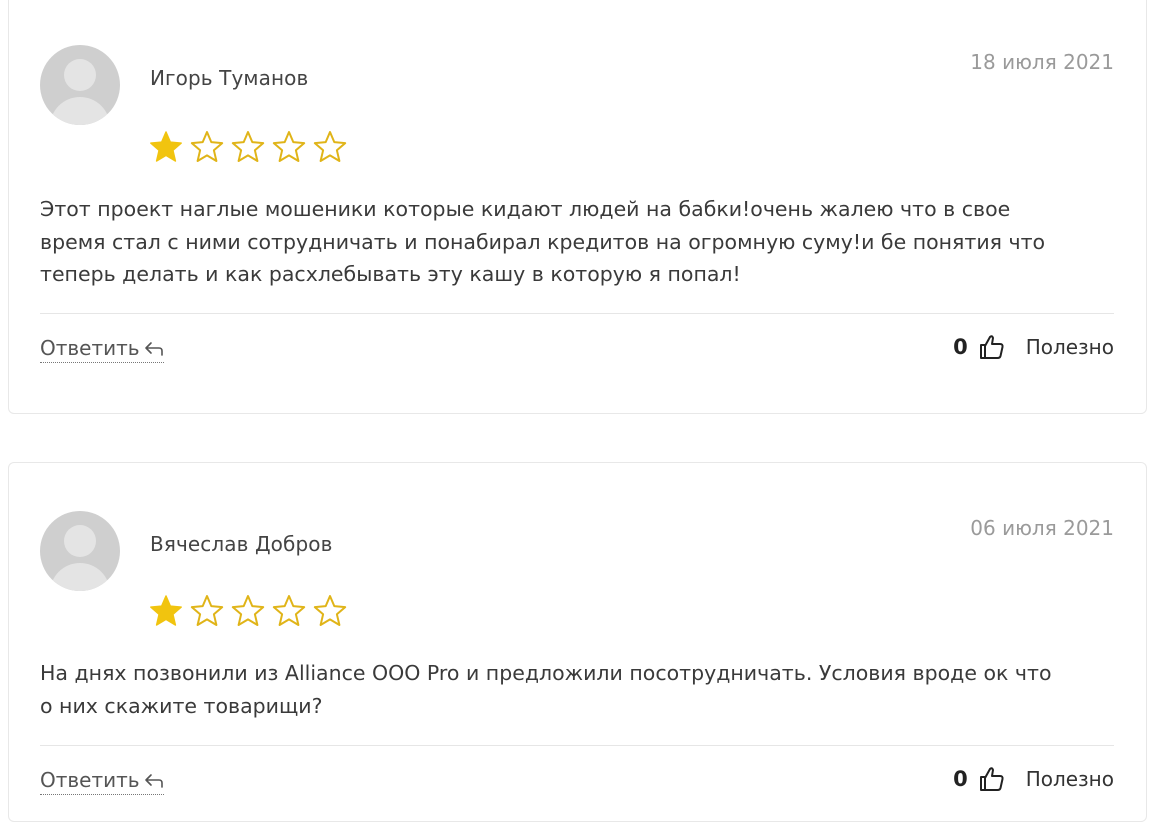 Image resolution: width=1151 pixels, height=822 pixels. Describe the element at coordinates (229, 78) in the screenshot. I see `review-author: Игорь Туманов` at that location.